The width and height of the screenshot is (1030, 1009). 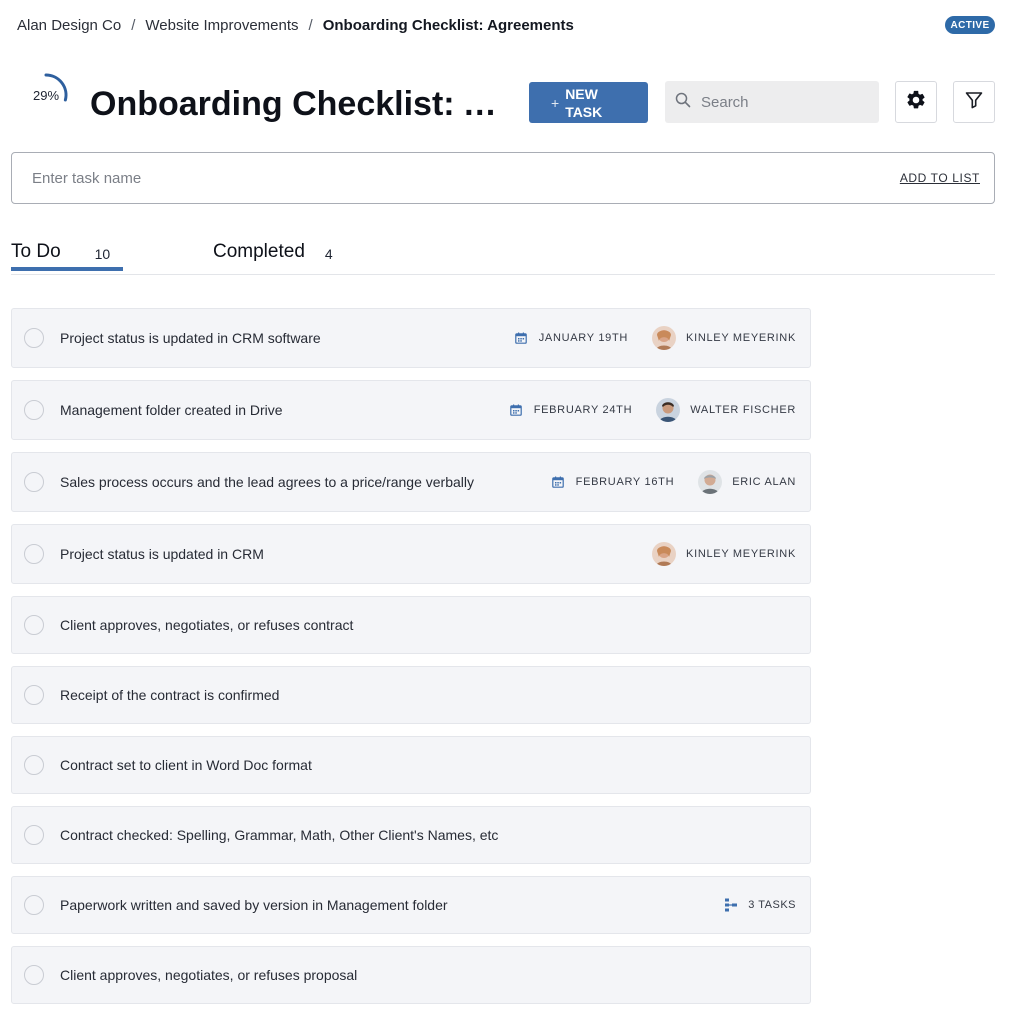 I want to click on plus-icon: +, so click(x=555, y=102).